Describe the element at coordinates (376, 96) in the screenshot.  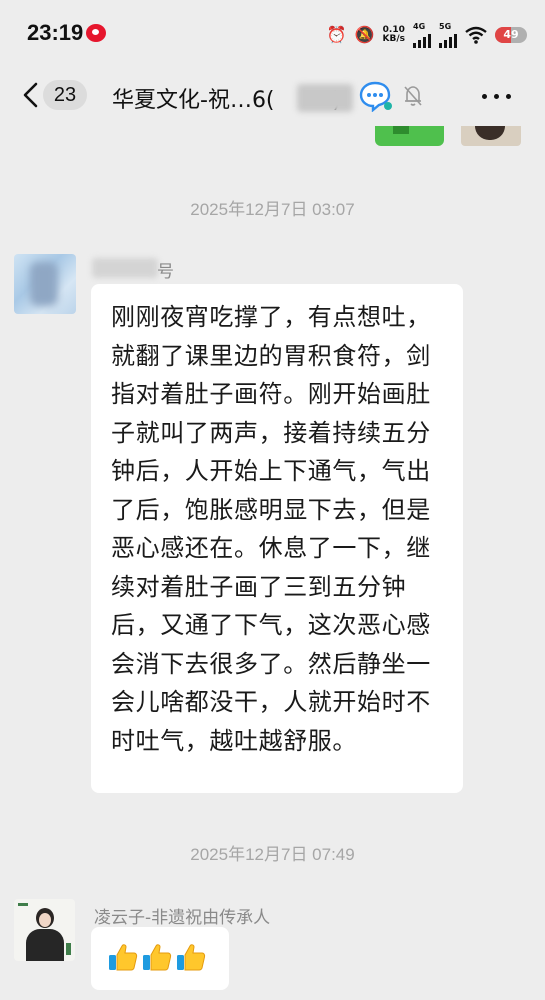
I see `group-chat-badge-icon` at that location.